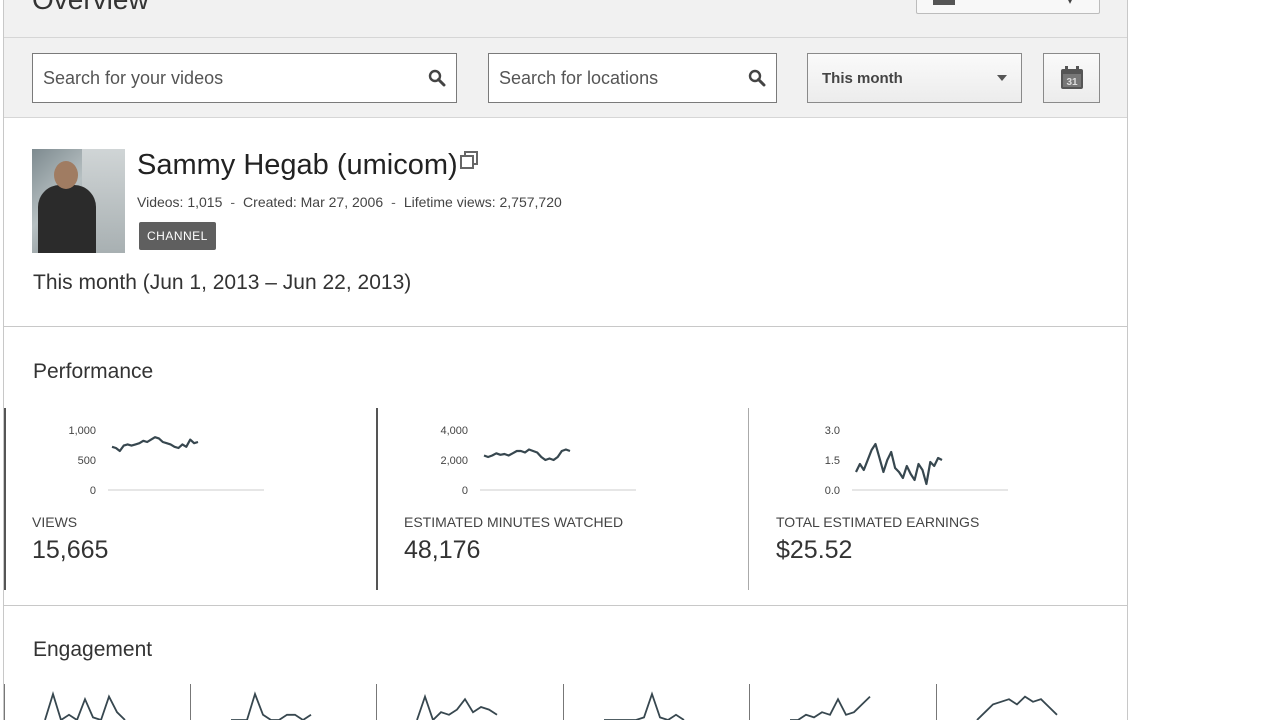  Describe the element at coordinates (166, 461) in the screenshot. I see `views-sparkline: 1,000 500 0` at that location.